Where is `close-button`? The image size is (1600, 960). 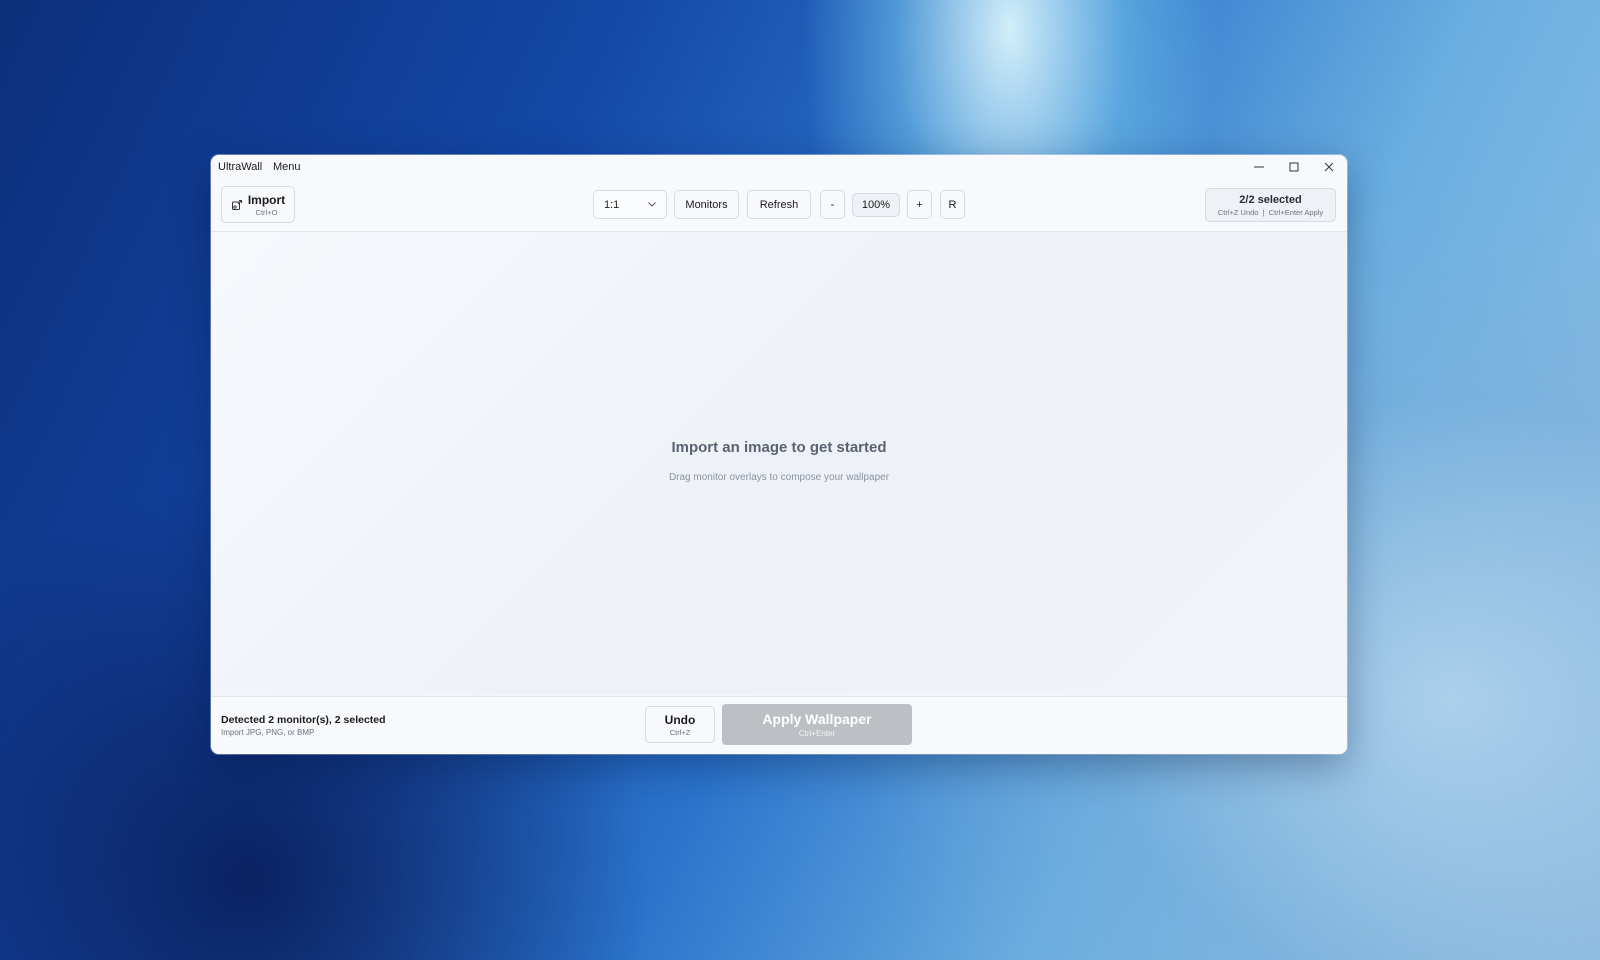 close-button is located at coordinates (1328, 167).